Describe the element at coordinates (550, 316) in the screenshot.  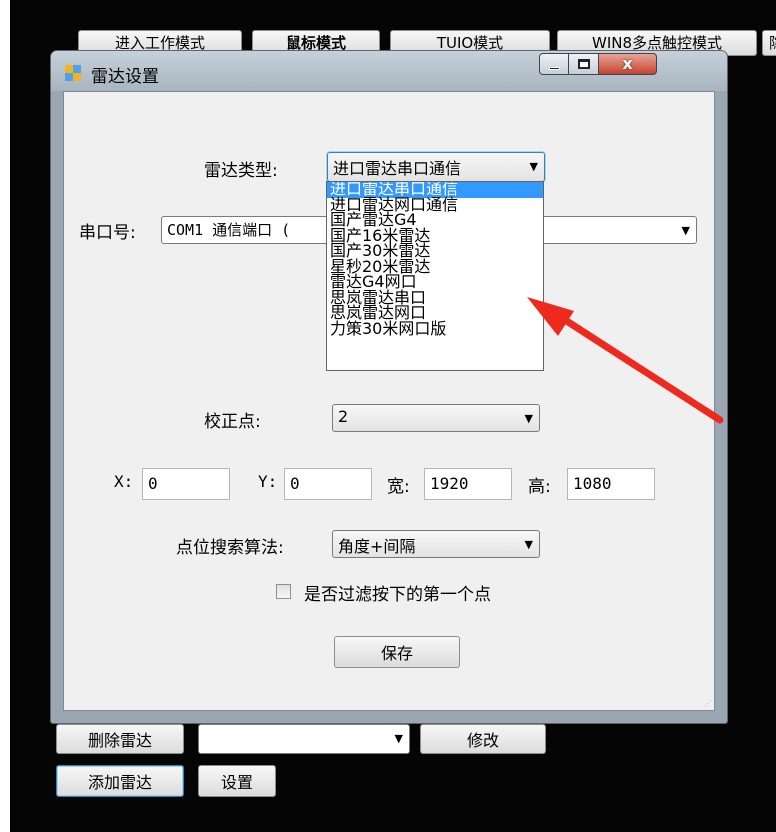
I see `arrow-head` at that location.